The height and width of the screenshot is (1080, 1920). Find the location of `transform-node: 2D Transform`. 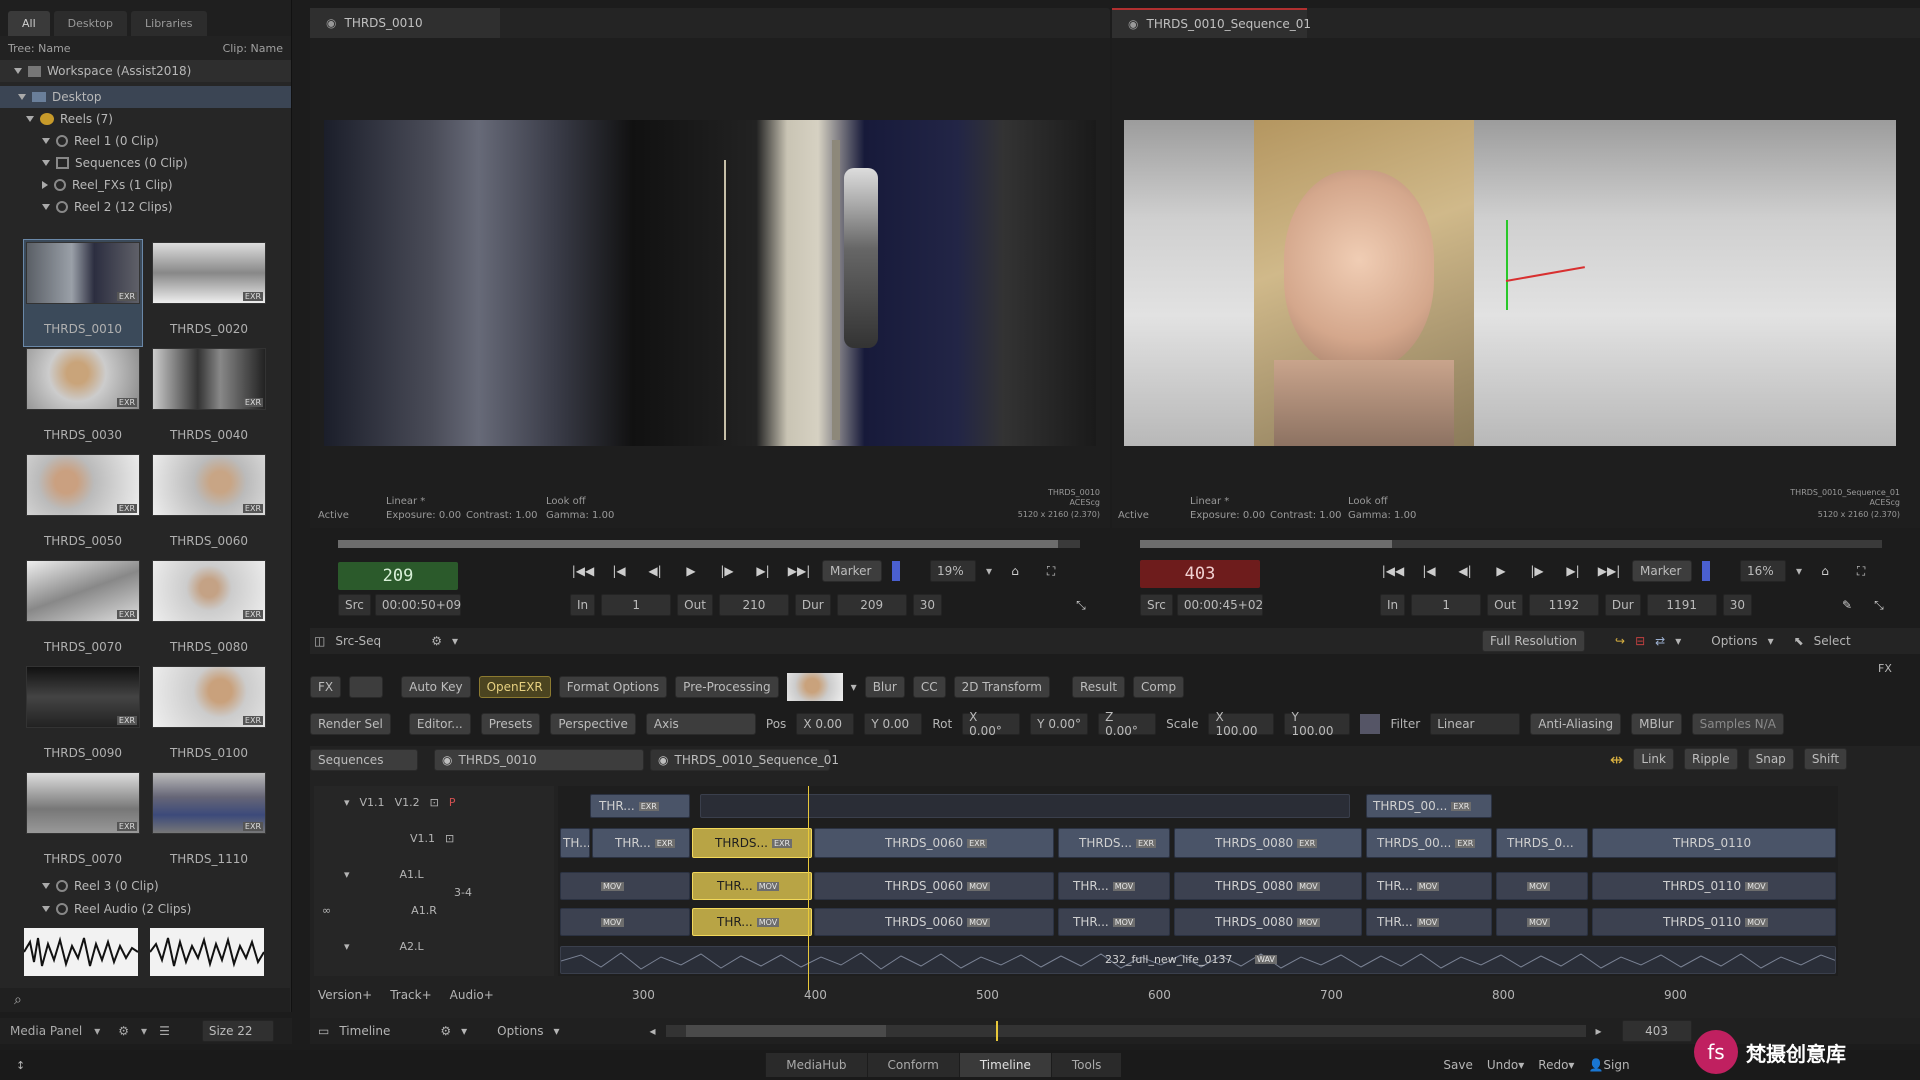

transform-node: 2D Transform is located at coordinates (1001, 687).